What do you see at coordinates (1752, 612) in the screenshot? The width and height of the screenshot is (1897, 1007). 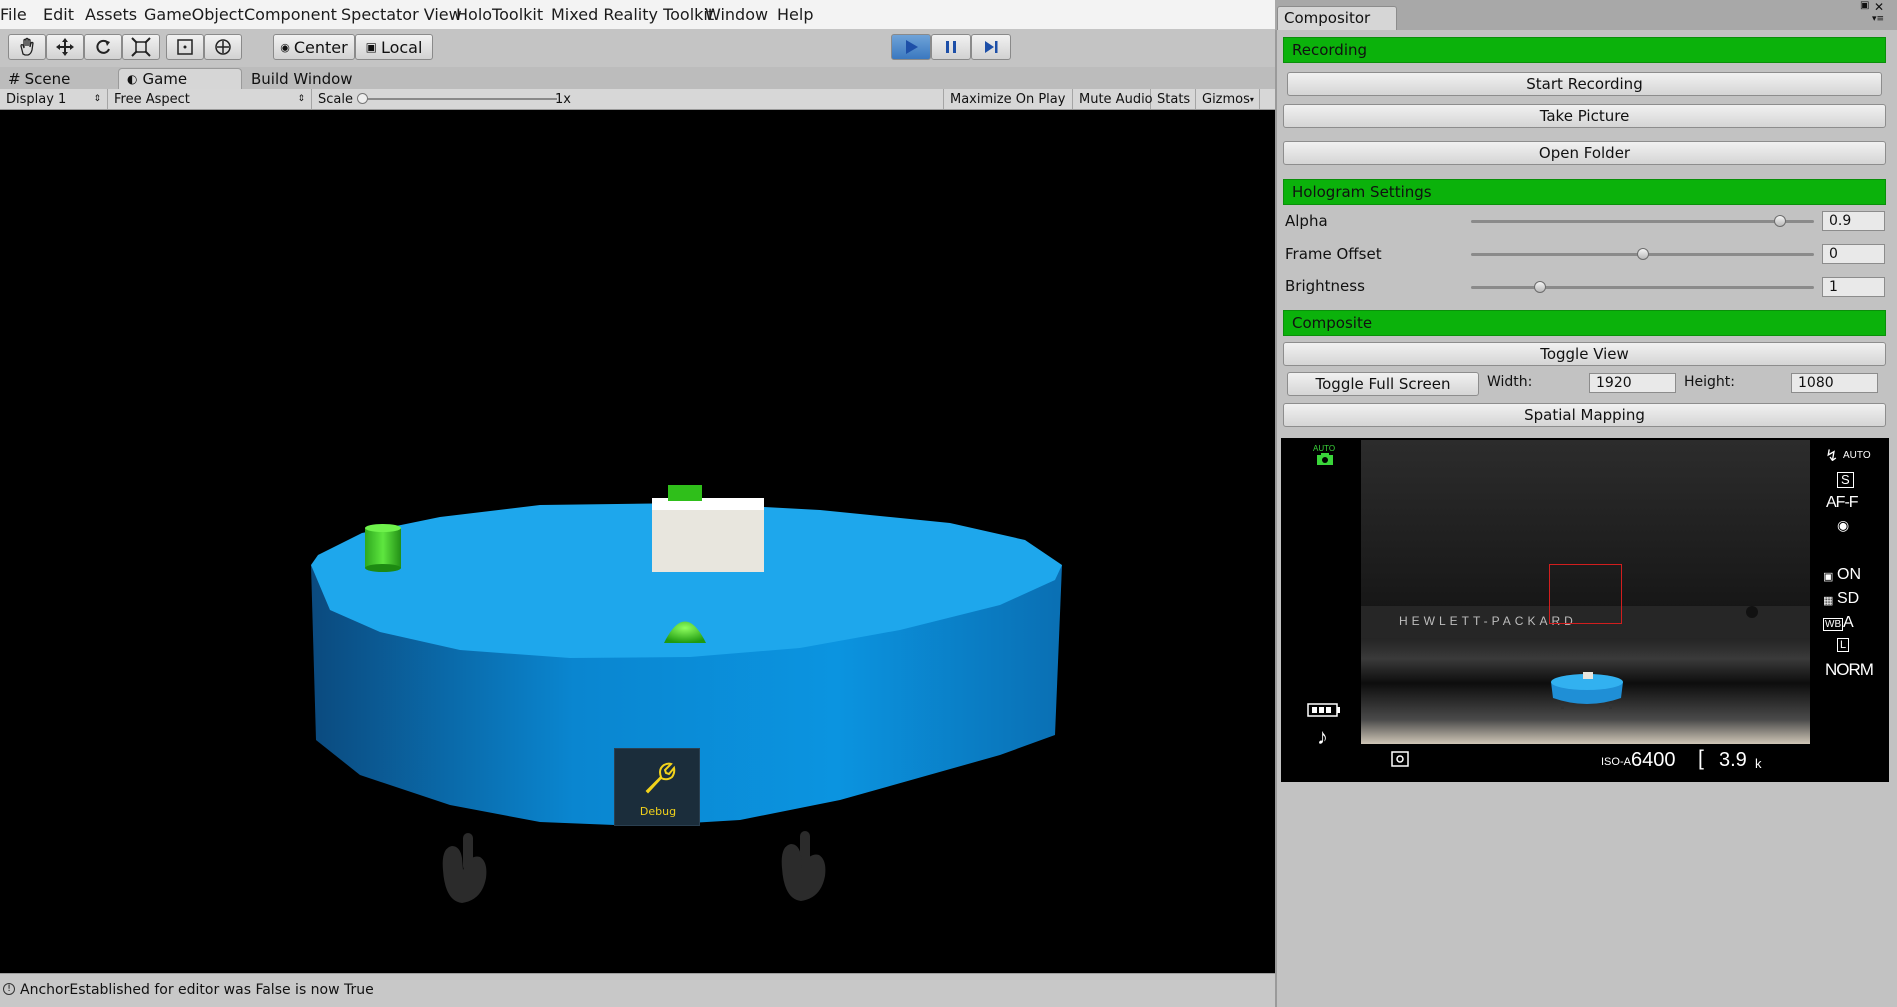 I see `laptop-port` at bounding box center [1752, 612].